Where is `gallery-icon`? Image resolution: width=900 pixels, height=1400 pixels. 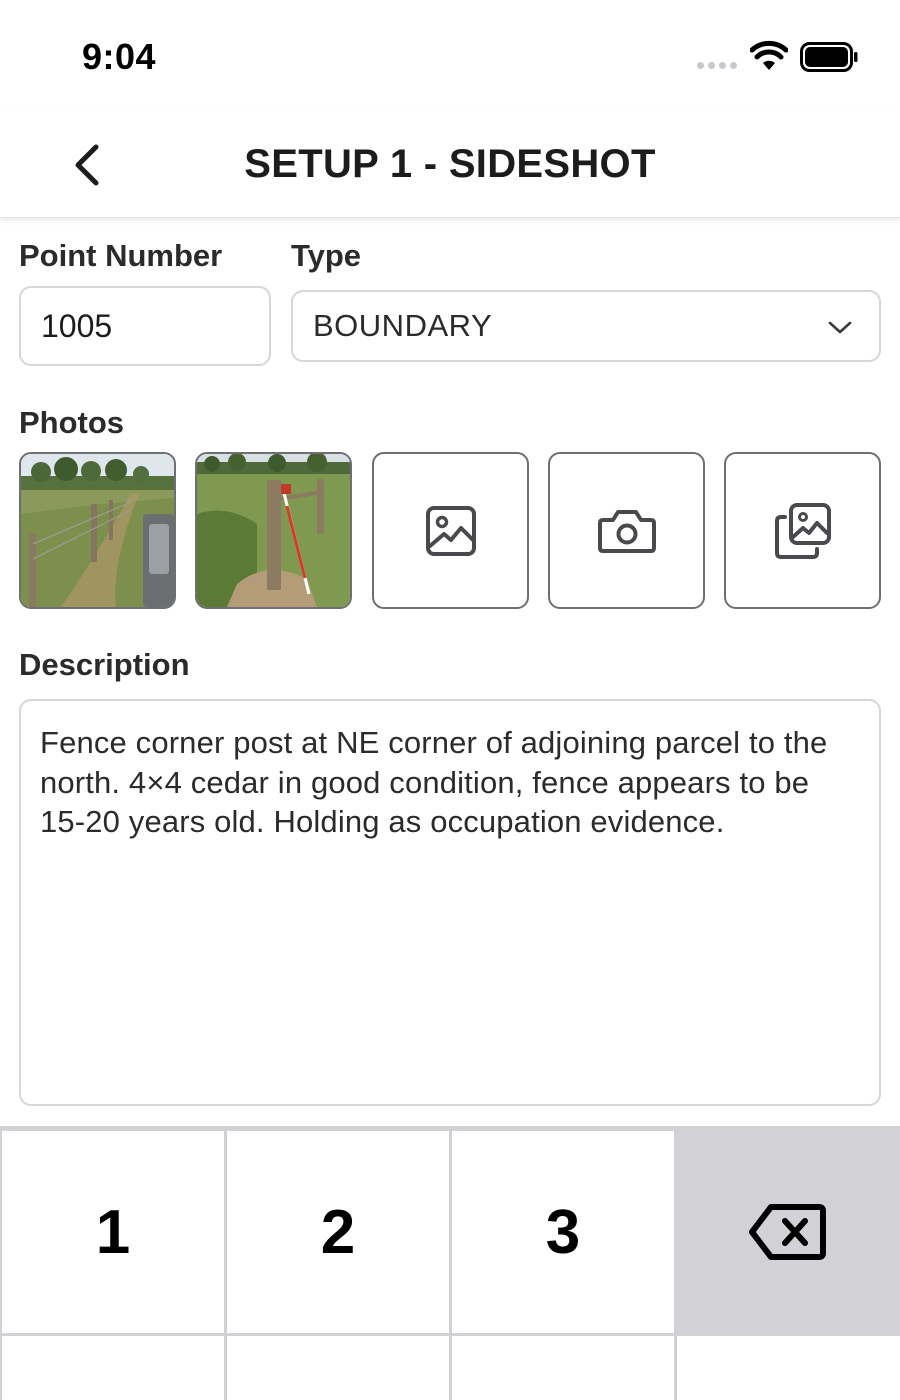
gallery-icon is located at coordinates (802, 530).